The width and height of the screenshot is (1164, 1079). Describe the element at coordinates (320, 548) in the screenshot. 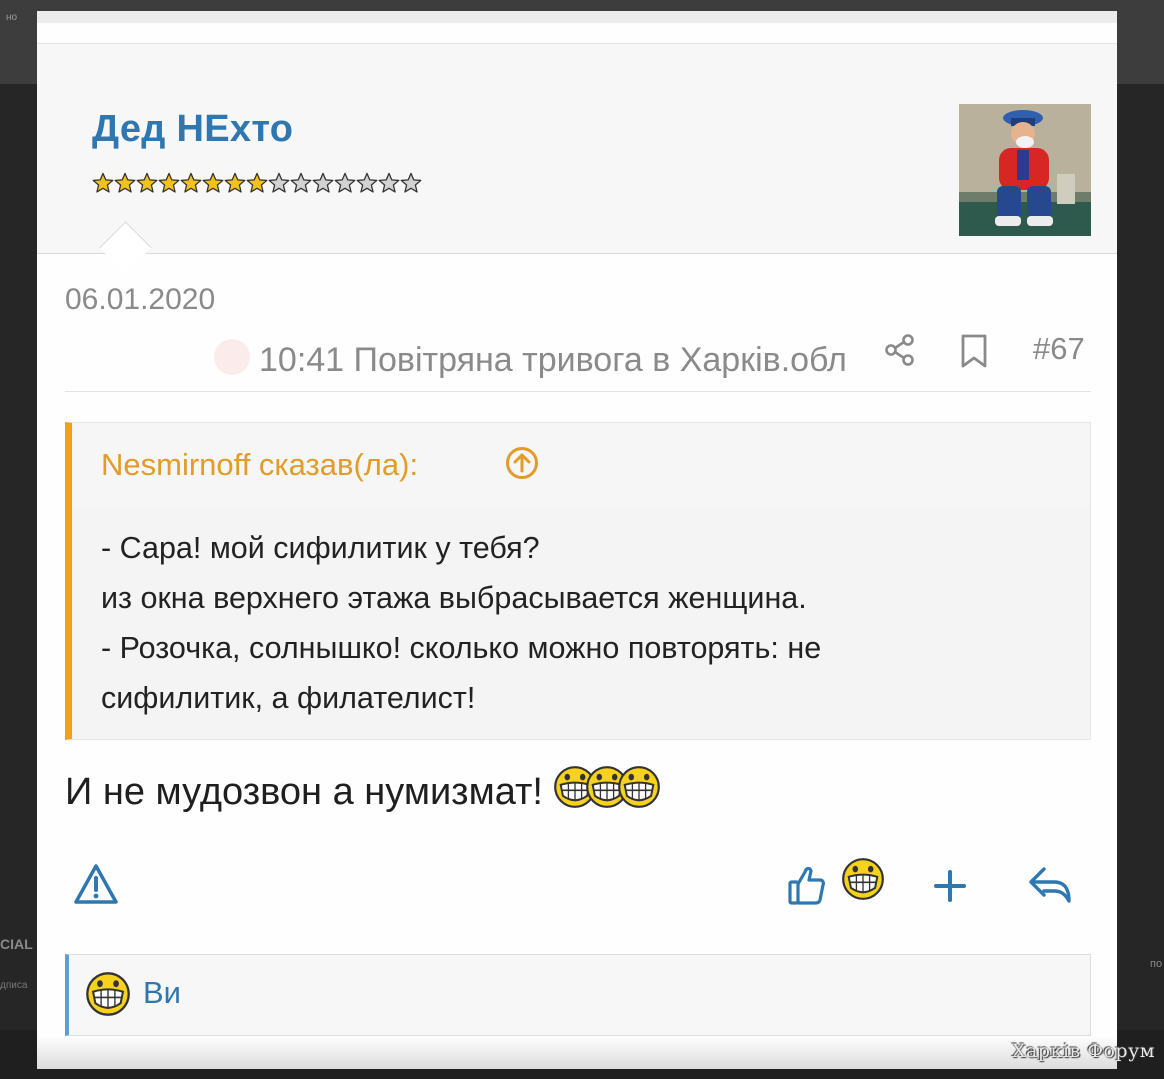

I see `quote-line: - Сара! мой сифилитик у тебя?` at that location.